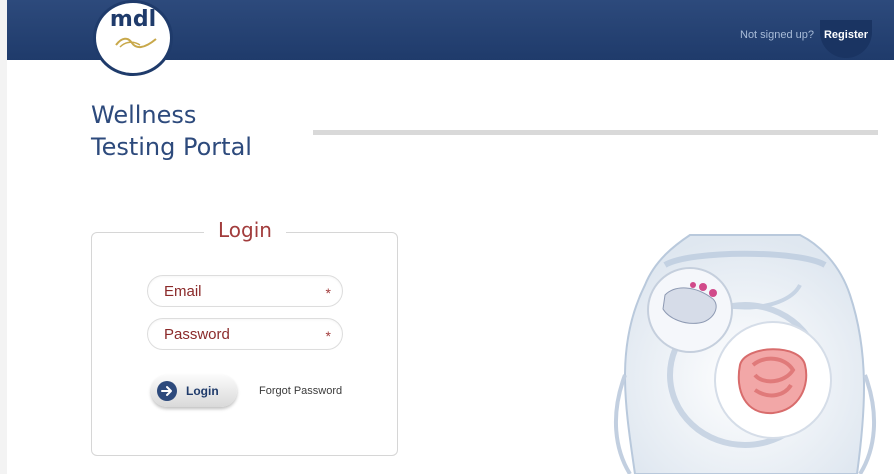 The image size is (894, 474). I want to click on logo-swirl-icon, so click(136, 43).